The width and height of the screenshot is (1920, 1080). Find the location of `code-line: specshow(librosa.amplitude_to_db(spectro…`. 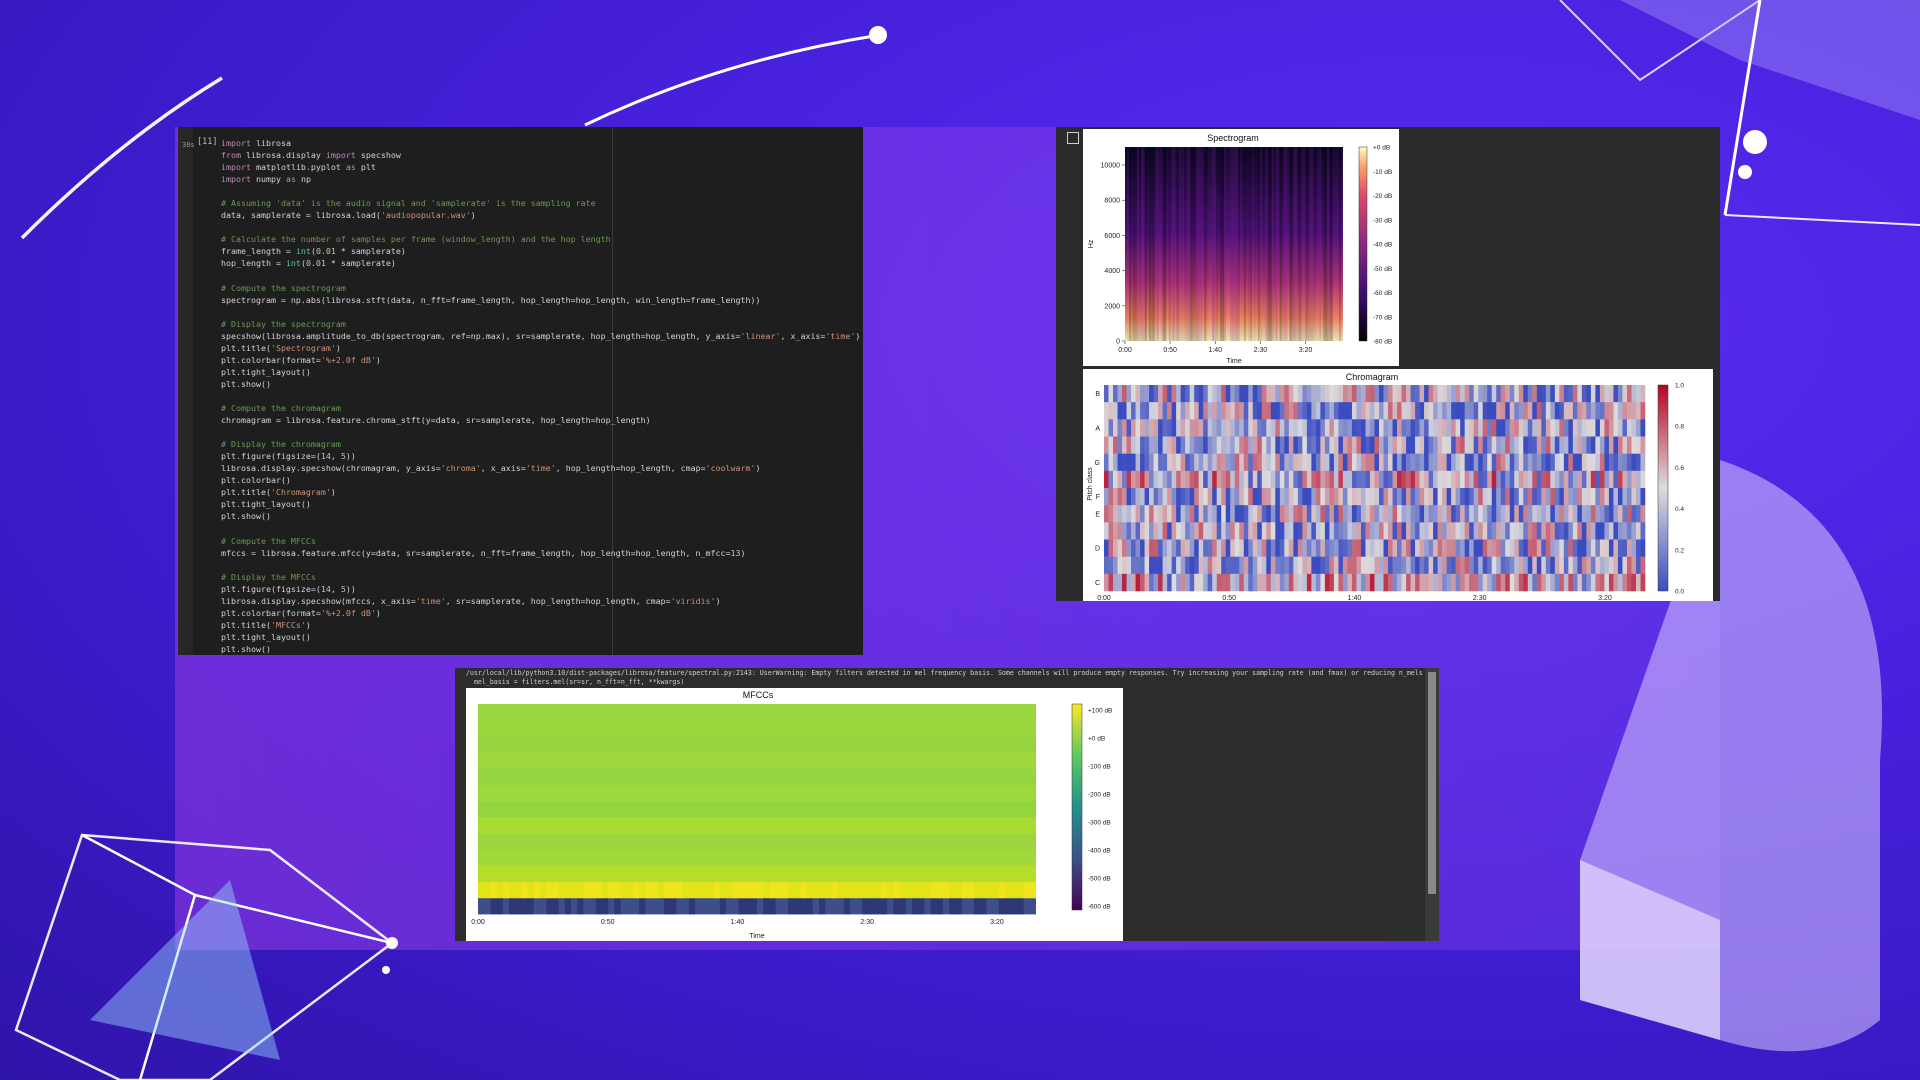

code-line: specshow(librosa.amplitude_to_db(spectro… is located at coordinates (541, 335).